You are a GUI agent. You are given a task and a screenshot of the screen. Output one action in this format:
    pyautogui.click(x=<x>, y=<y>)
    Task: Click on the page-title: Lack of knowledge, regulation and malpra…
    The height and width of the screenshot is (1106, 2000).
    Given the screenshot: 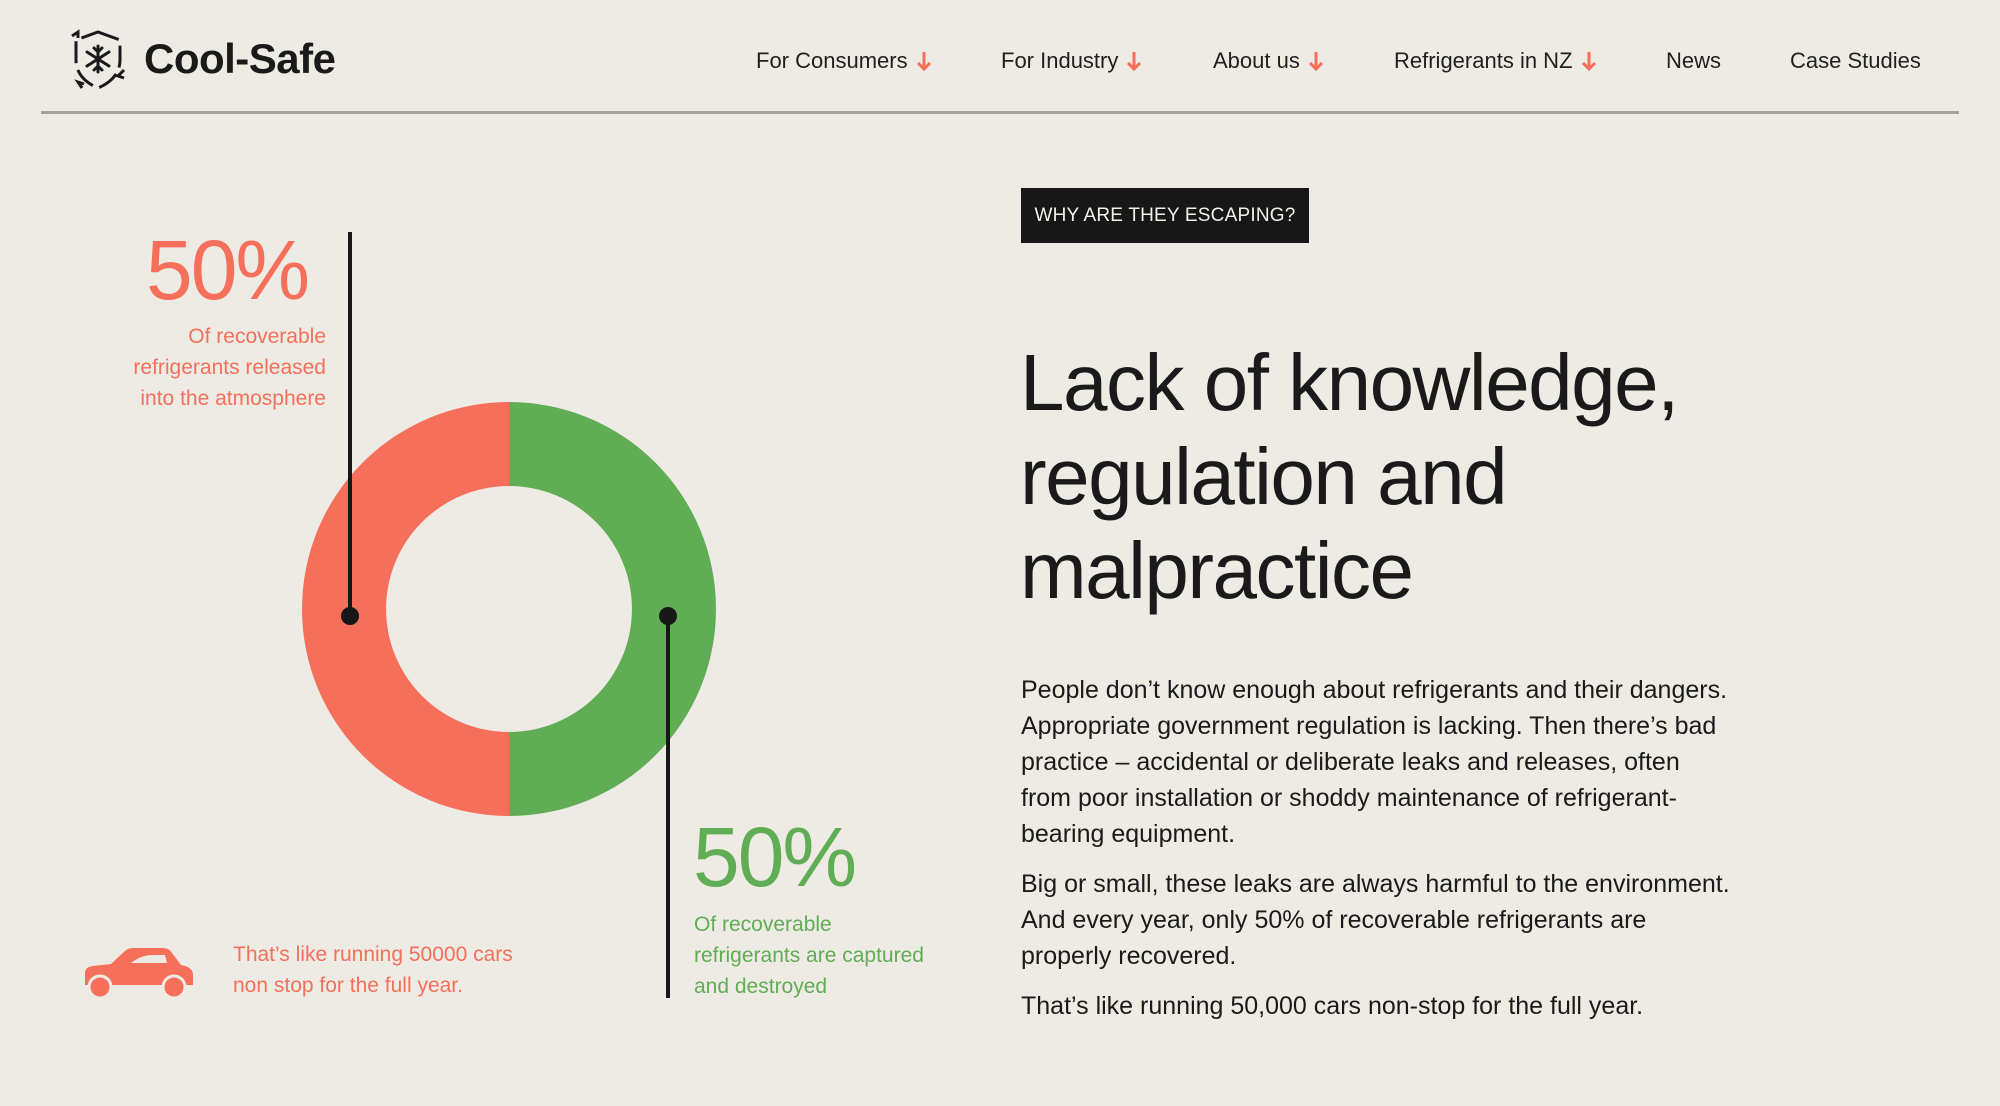 What is the action you would take?
    pyautogui.click(x=1470, y=477)
    